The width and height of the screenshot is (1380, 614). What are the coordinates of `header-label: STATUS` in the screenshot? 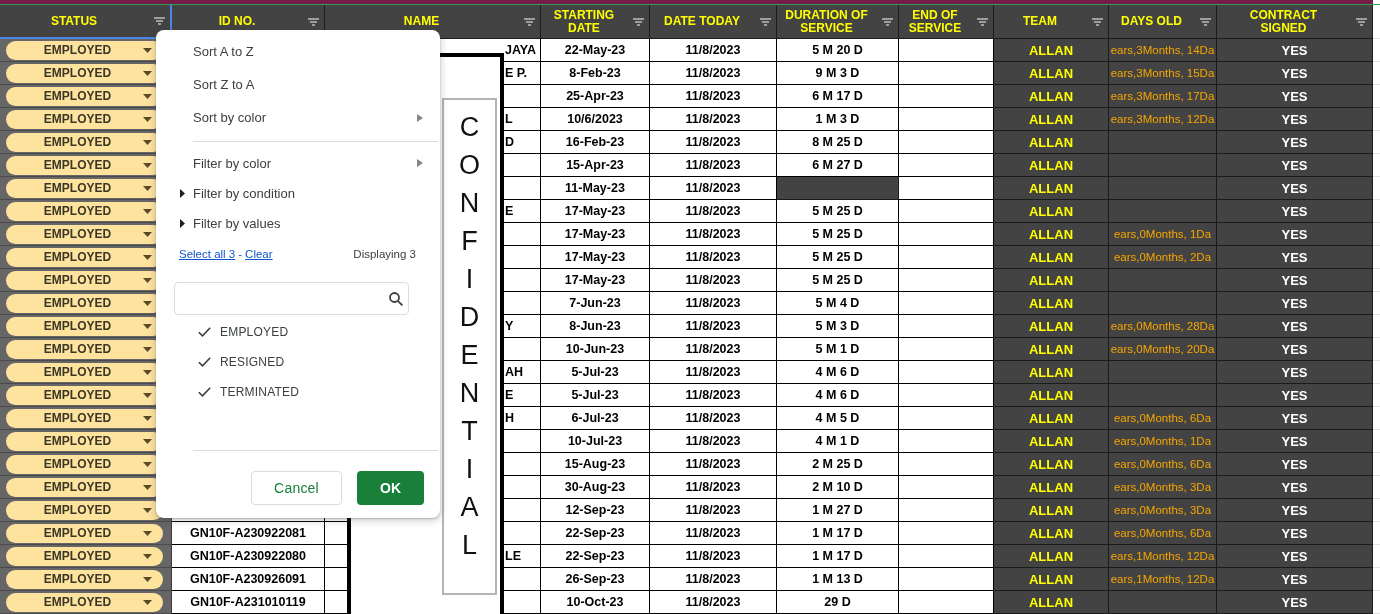 It's located at (74, 21).